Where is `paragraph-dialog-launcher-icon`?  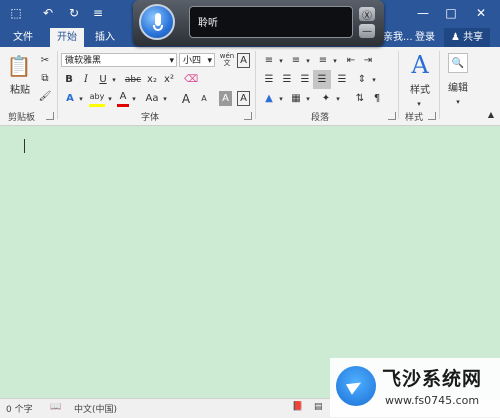 paragraph-dialog-launcher-icon is located at coordinates (392, 116).